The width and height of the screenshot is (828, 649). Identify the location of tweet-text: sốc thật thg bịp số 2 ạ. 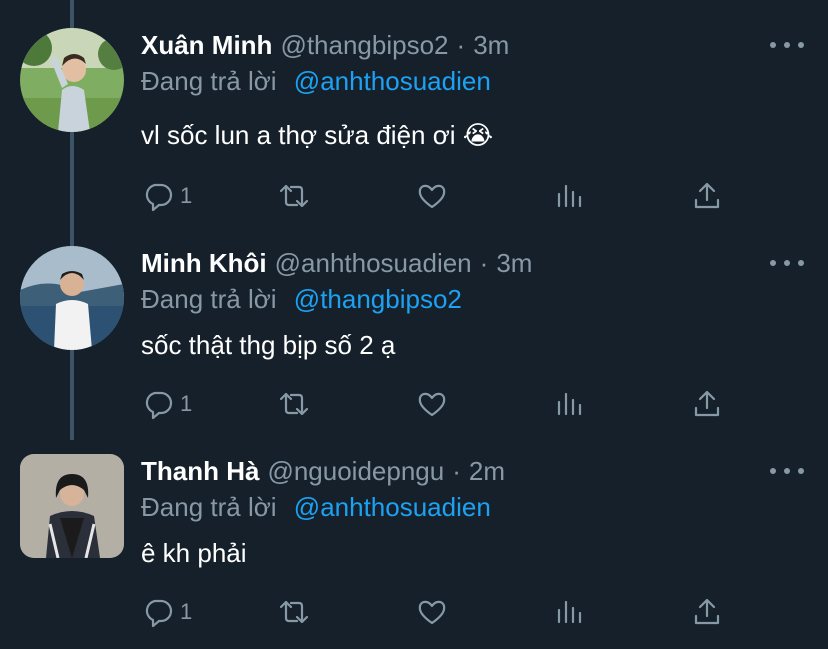
(268, 345).